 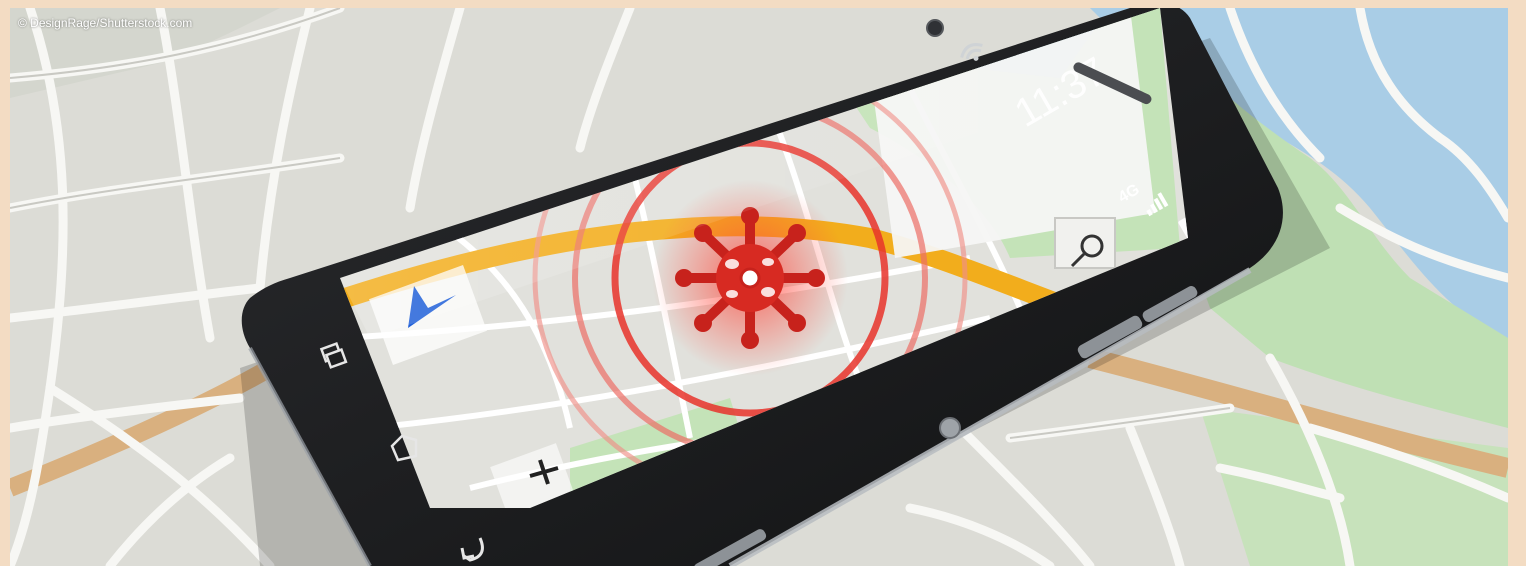 I want to click on photo-credit: © DesignRage/Shutterstock.com, so click(x=105, y=23).